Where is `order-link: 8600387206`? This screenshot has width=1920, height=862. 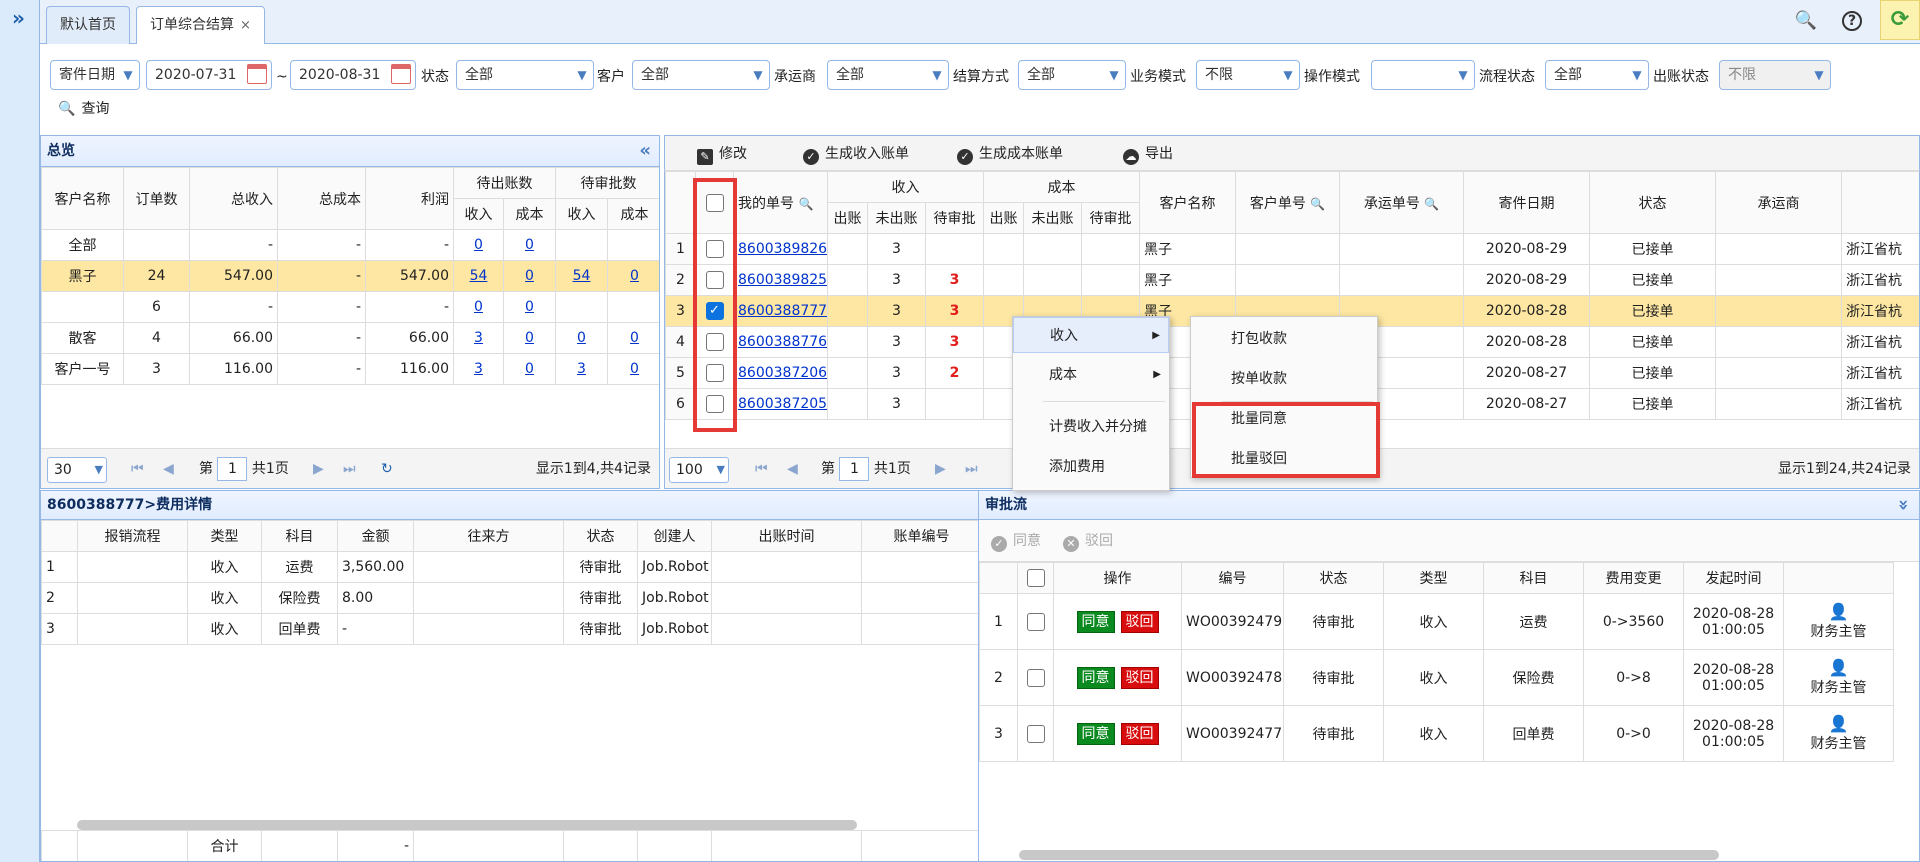
order-link: 8600387206 is located at coordinates (782, 373).